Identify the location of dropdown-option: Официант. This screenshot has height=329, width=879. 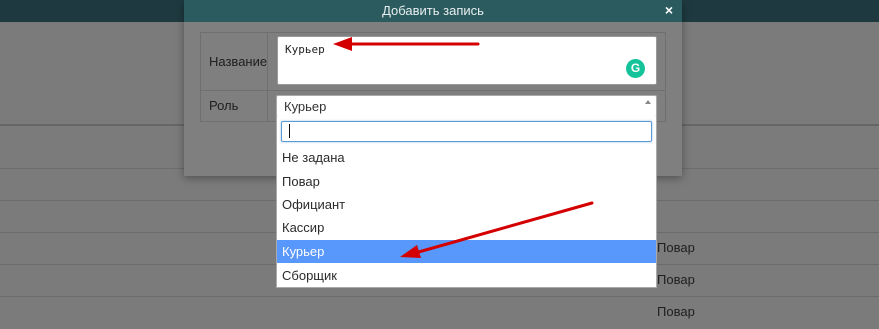
(466, 204).